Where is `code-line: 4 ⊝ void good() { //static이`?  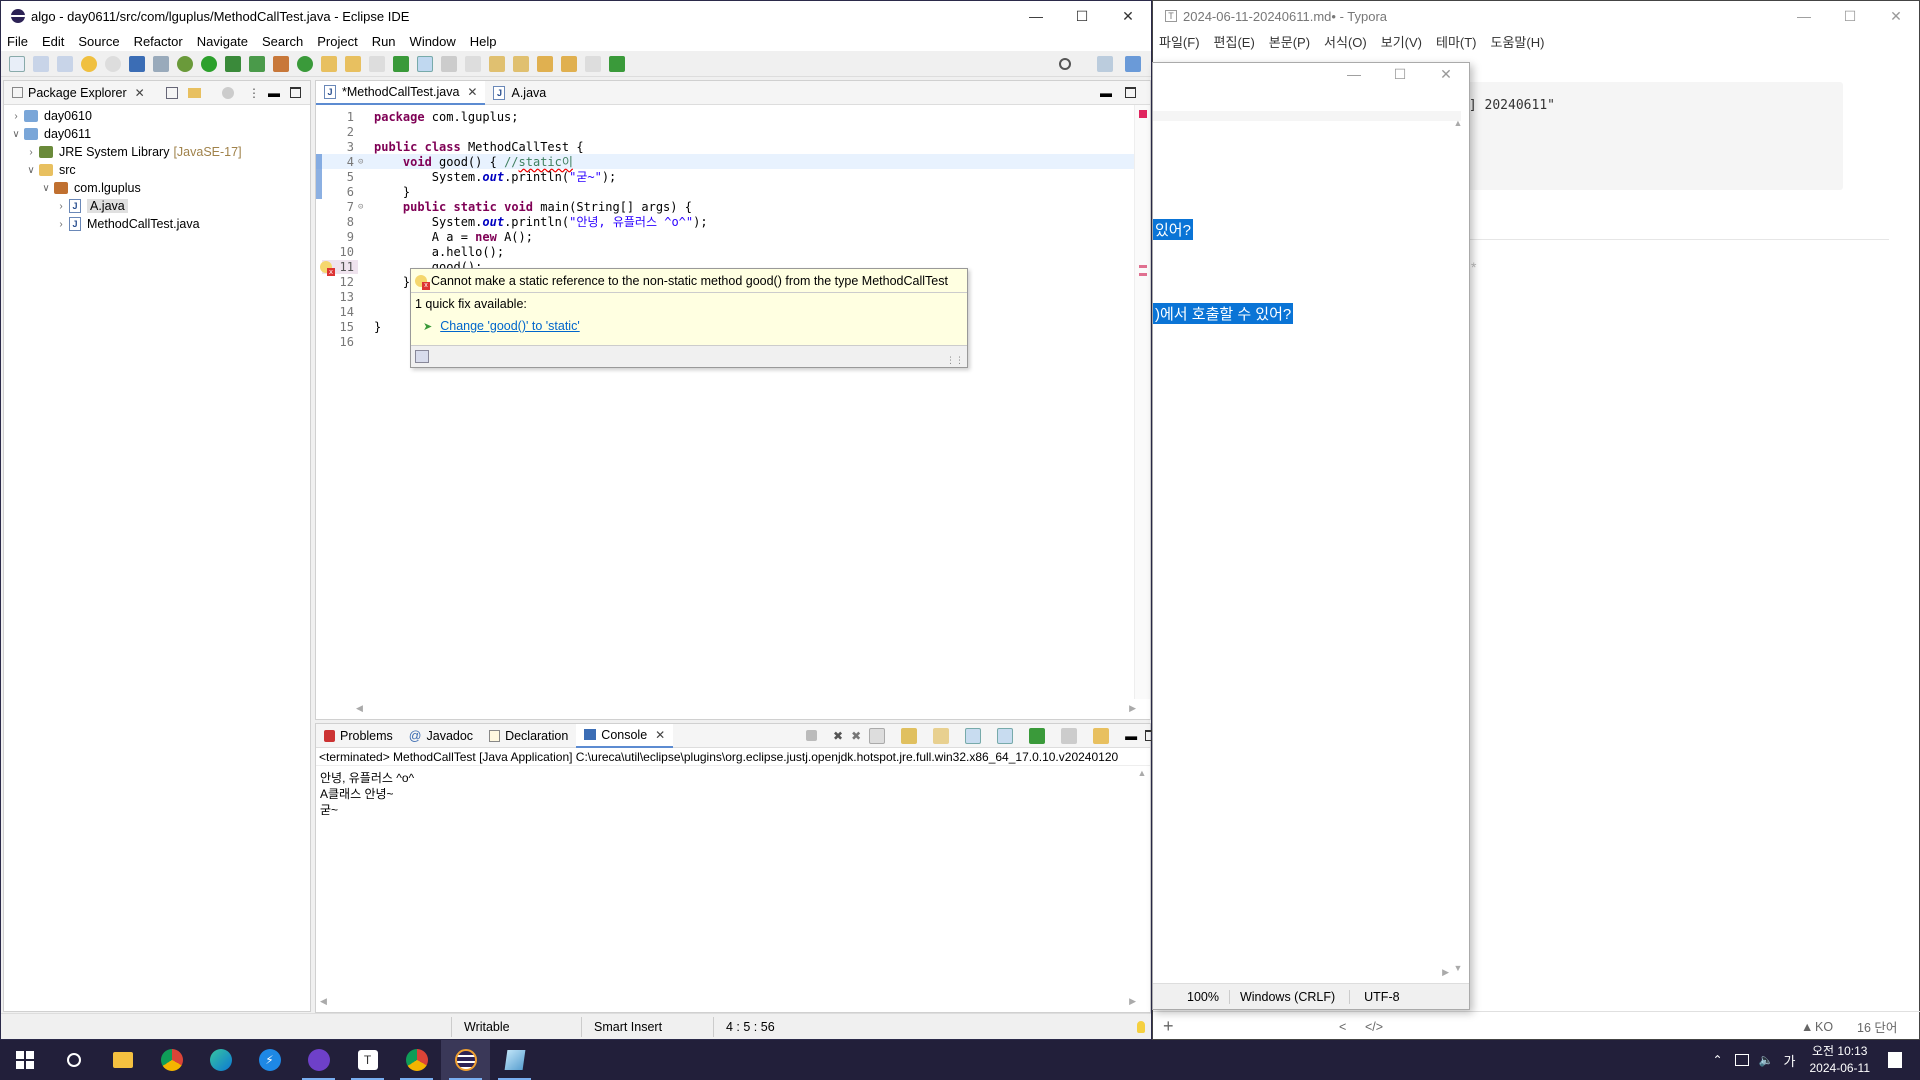
code-line: 4 ⊝ void good() { //static이 is located at coordinates (733, 161).